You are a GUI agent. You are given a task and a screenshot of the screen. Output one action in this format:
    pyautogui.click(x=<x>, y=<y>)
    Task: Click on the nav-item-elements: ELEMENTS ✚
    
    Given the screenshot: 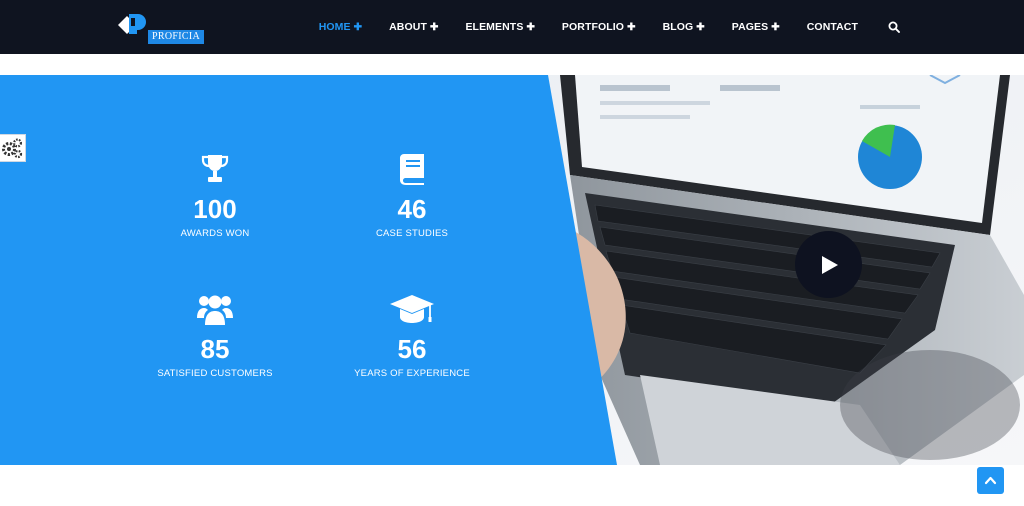 What is the action you would take?
    pyautogui.click(x=499, y=27)
    